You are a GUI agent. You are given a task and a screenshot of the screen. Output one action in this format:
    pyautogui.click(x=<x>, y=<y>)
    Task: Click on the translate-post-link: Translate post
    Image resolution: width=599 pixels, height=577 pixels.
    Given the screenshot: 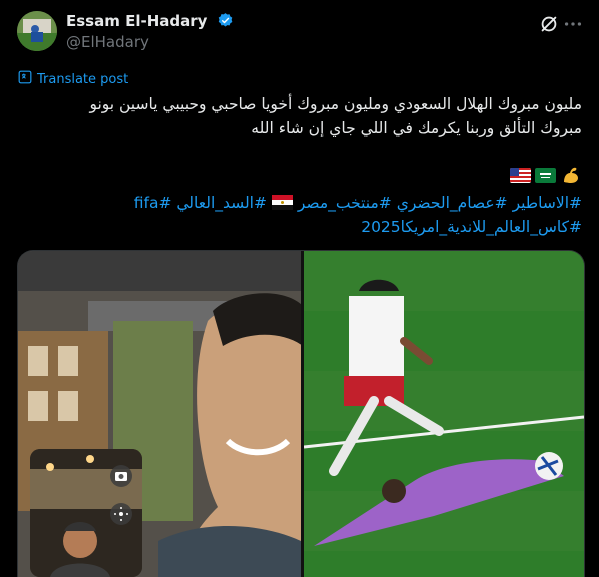 What is the action you would take?
    pyautogui.click(x=73, y=79)
    